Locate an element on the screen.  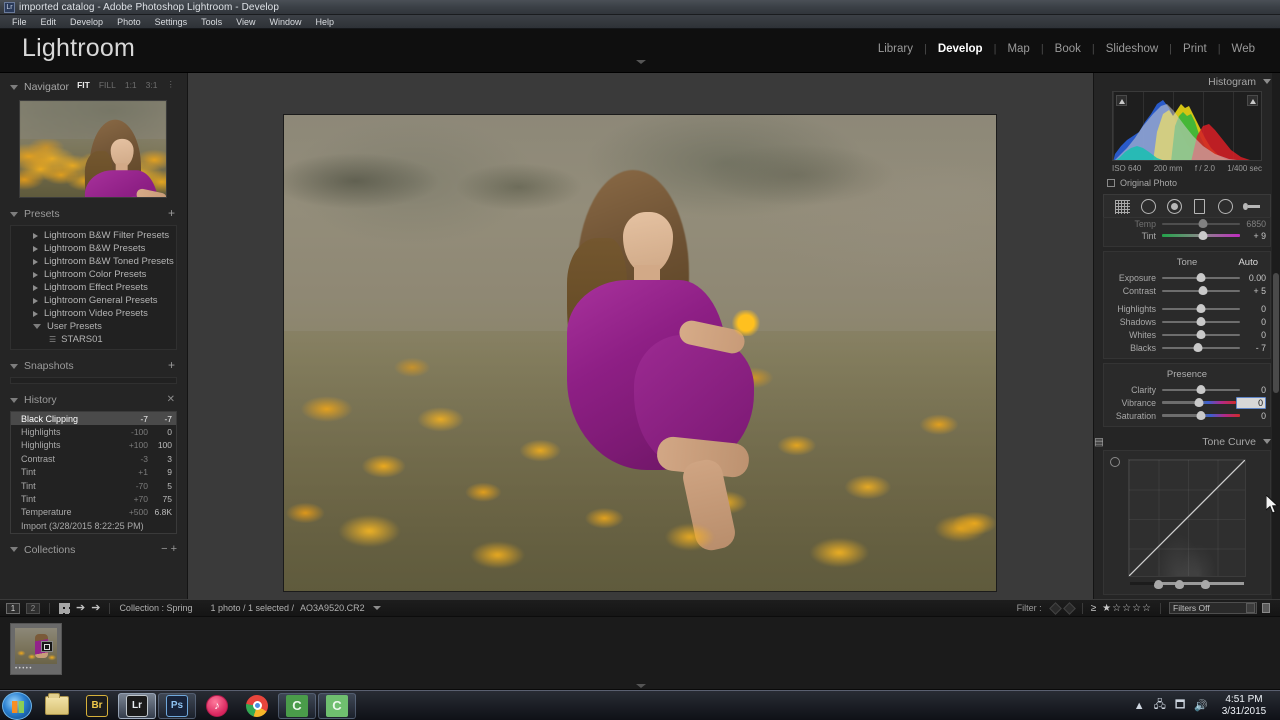
taskbar-bridge-icon: Br is located at coordinates (97, 706).